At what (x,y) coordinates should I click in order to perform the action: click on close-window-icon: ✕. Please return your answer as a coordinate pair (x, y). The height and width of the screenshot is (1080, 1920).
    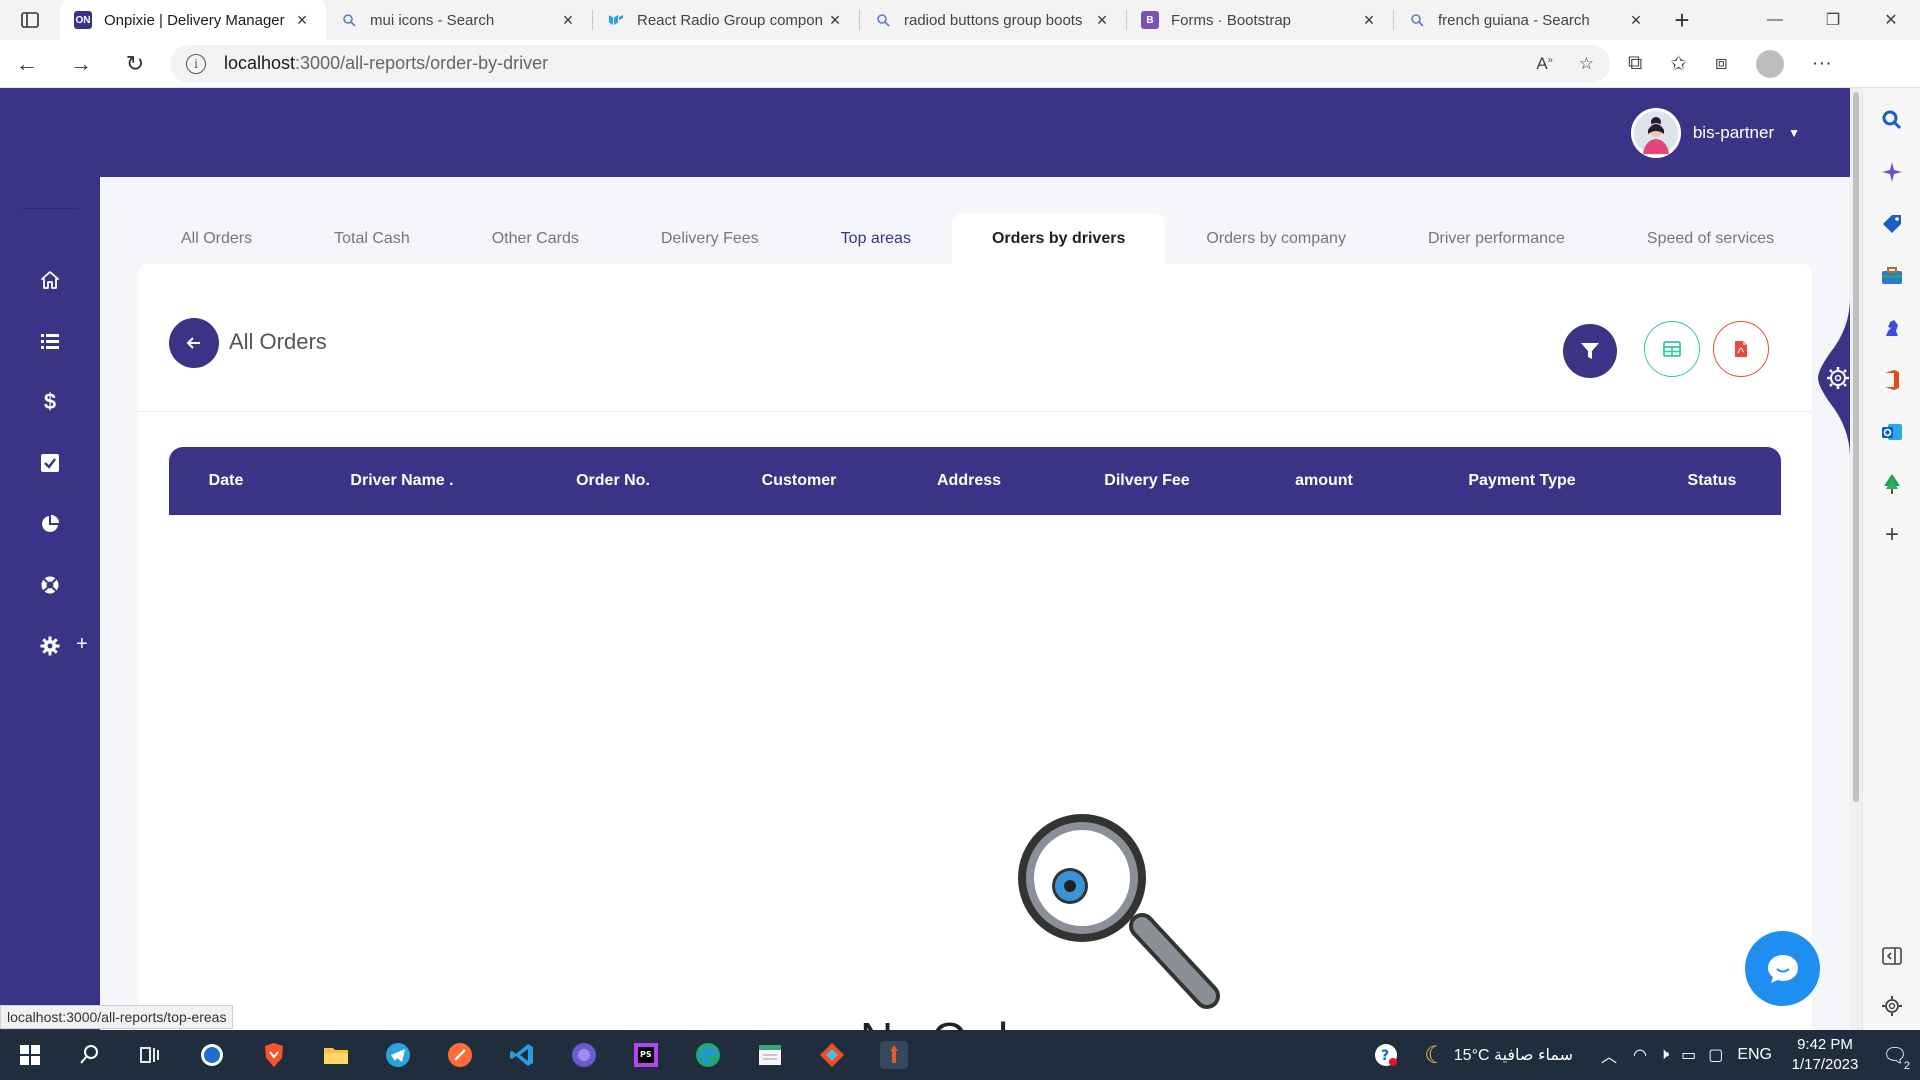
    Looking at the image, I should click on (1891, 20).